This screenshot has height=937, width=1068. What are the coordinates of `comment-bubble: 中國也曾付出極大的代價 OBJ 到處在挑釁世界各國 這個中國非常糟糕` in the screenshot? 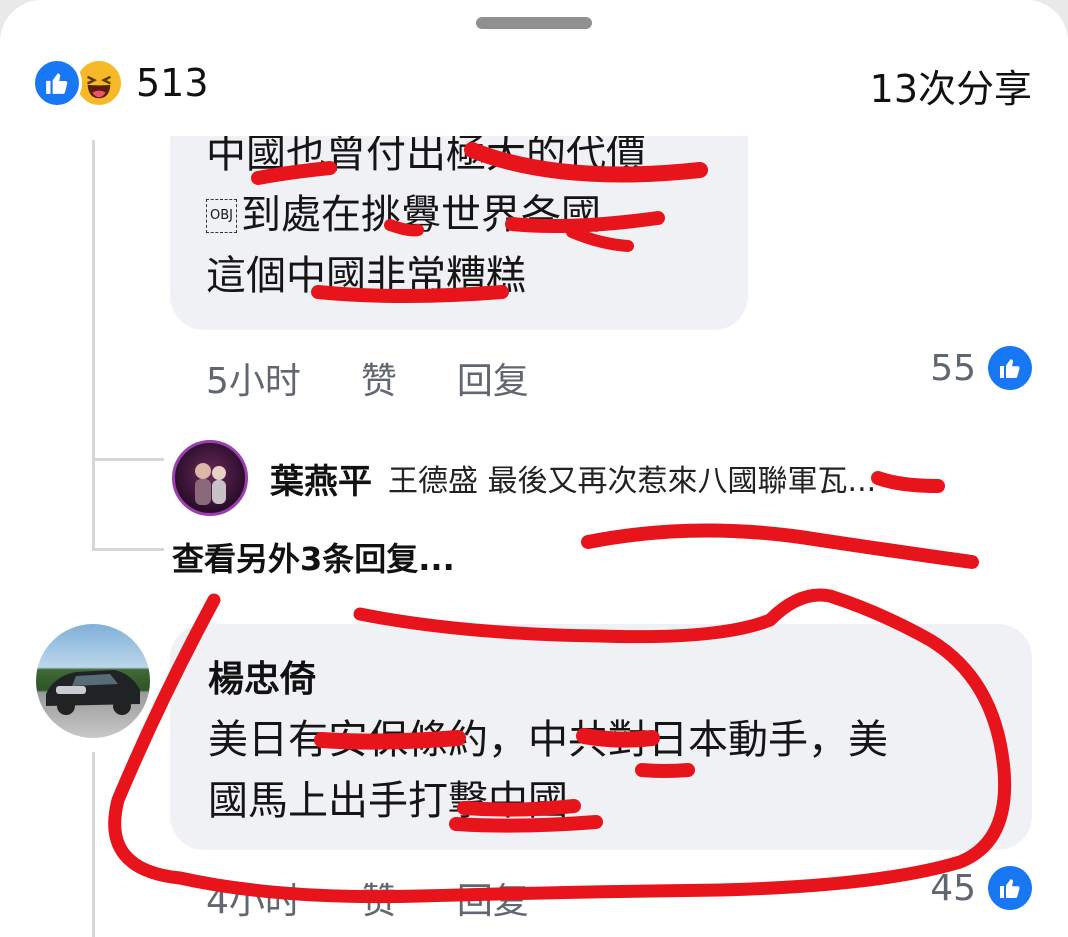 It's located at (459, 220).